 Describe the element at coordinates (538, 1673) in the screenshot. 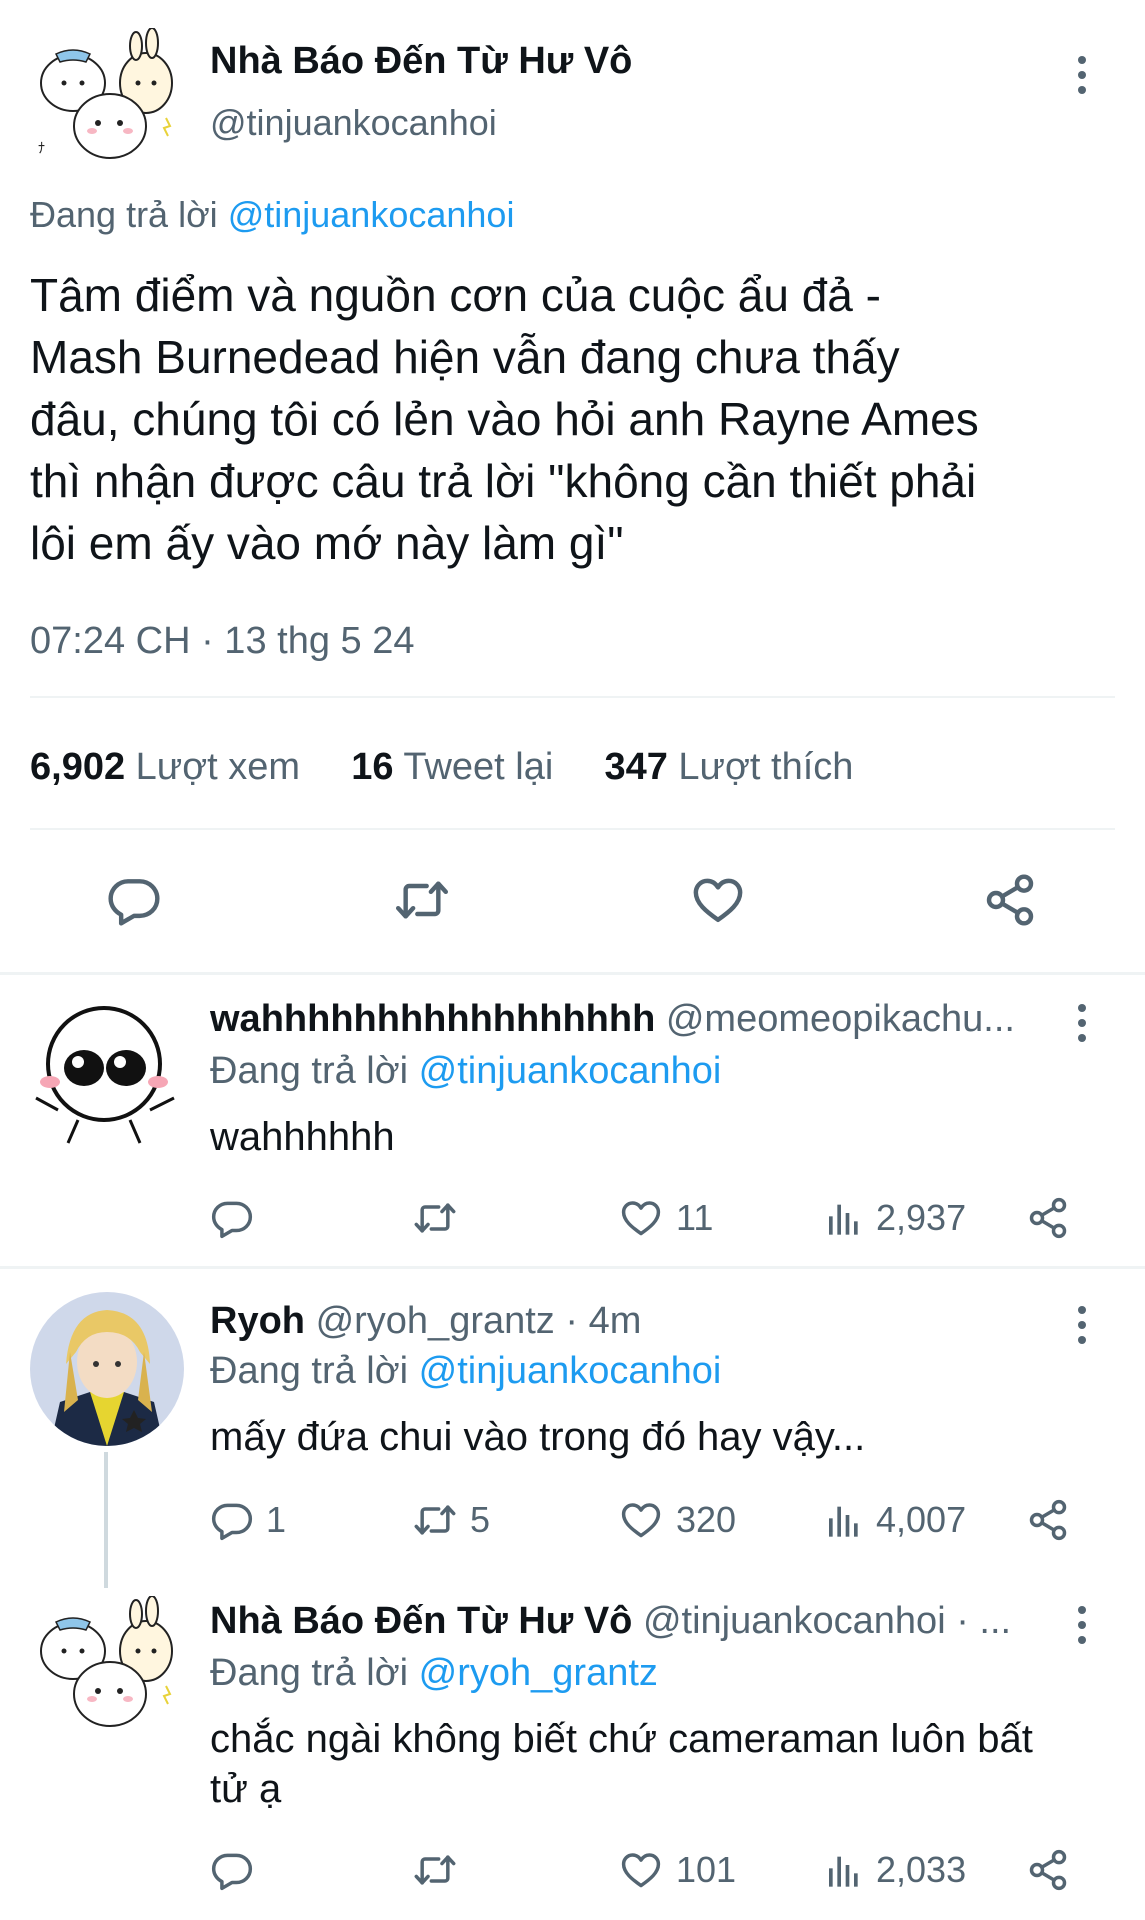

I see `replying-to-handle: @ryoh_grantz` at that location.